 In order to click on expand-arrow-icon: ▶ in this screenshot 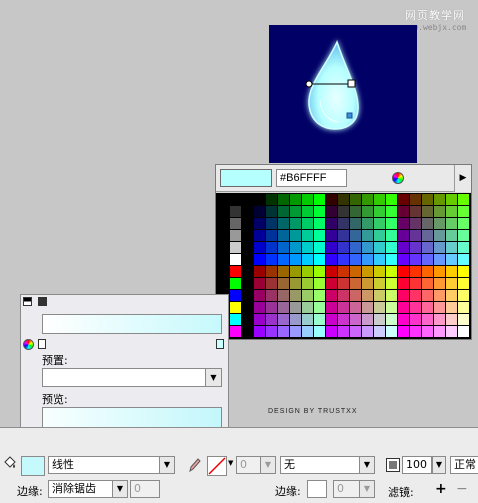, I will do `click(462, 178)`.